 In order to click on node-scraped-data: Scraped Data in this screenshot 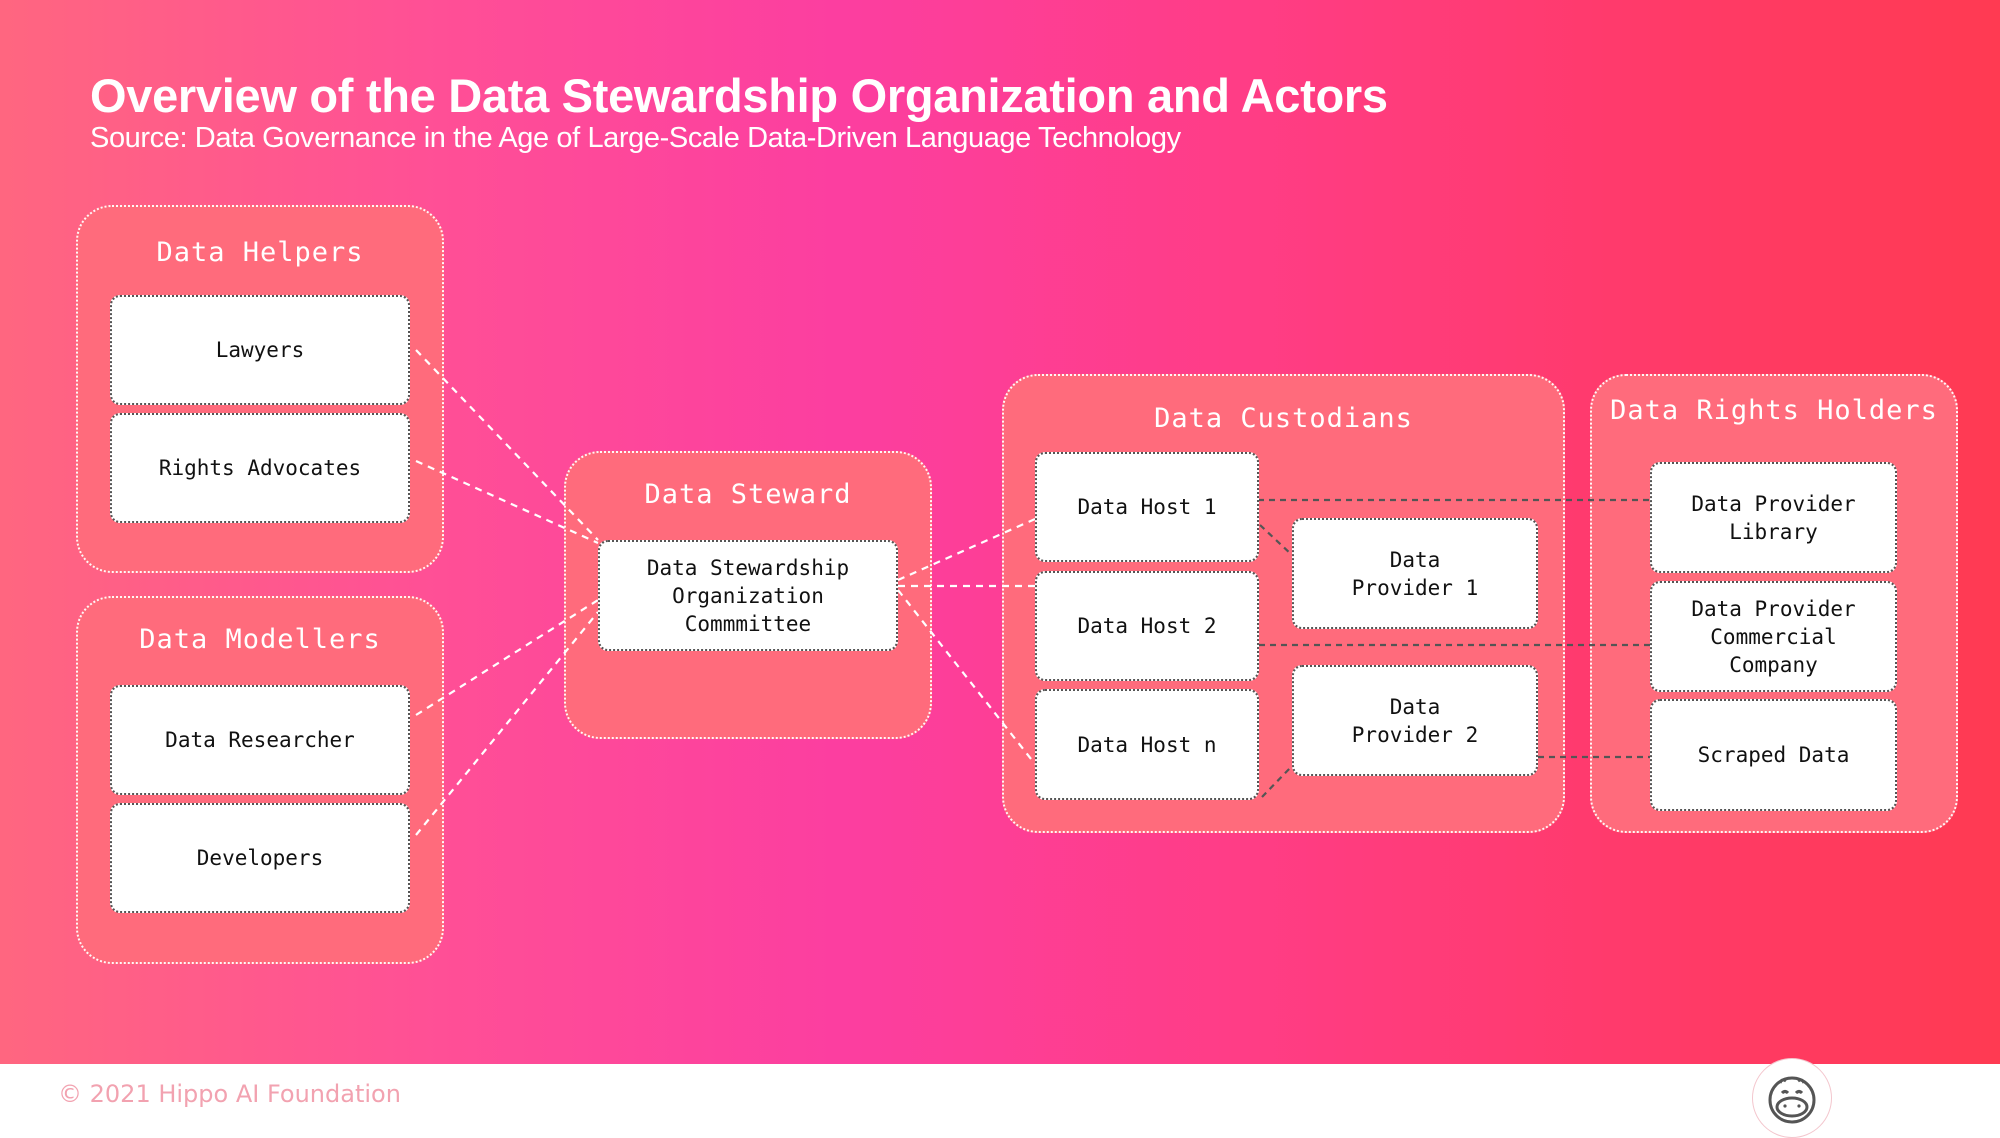, I will do `click(1773, 755)`.